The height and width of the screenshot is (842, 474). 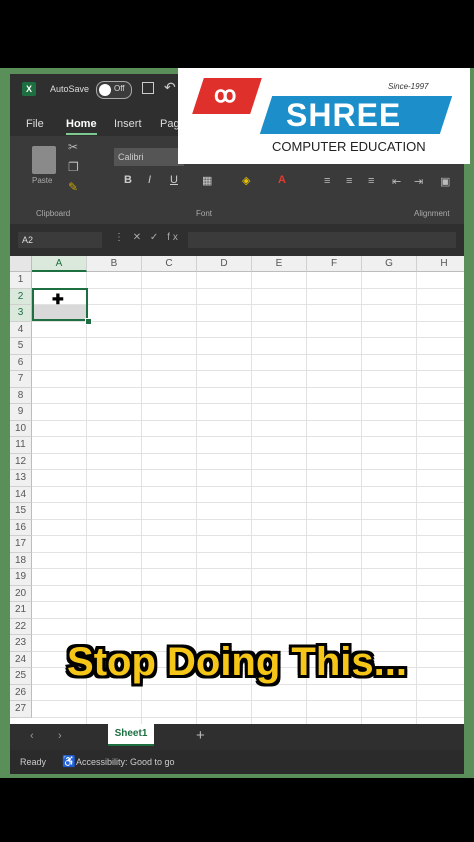 What do you see at coordinates (334, 264) in the screenshot?
I see `column-header: F` at bounding box center [334, 264].